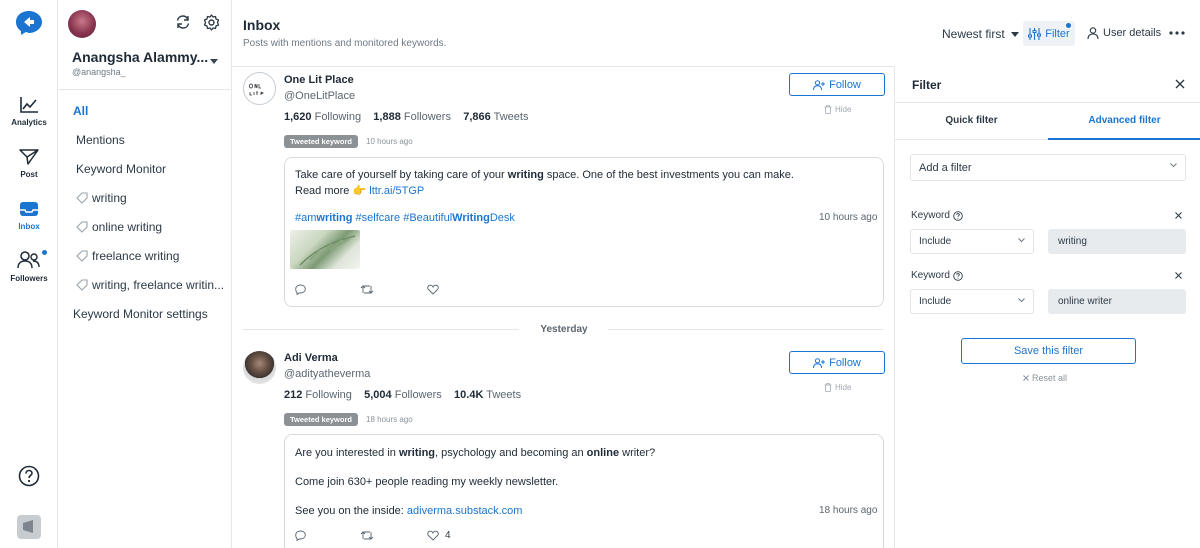 The width and height of the screenshot is (1200, 548). I want to click on tweet-card-timestamp: 10 hours ago, so click(848, 217).